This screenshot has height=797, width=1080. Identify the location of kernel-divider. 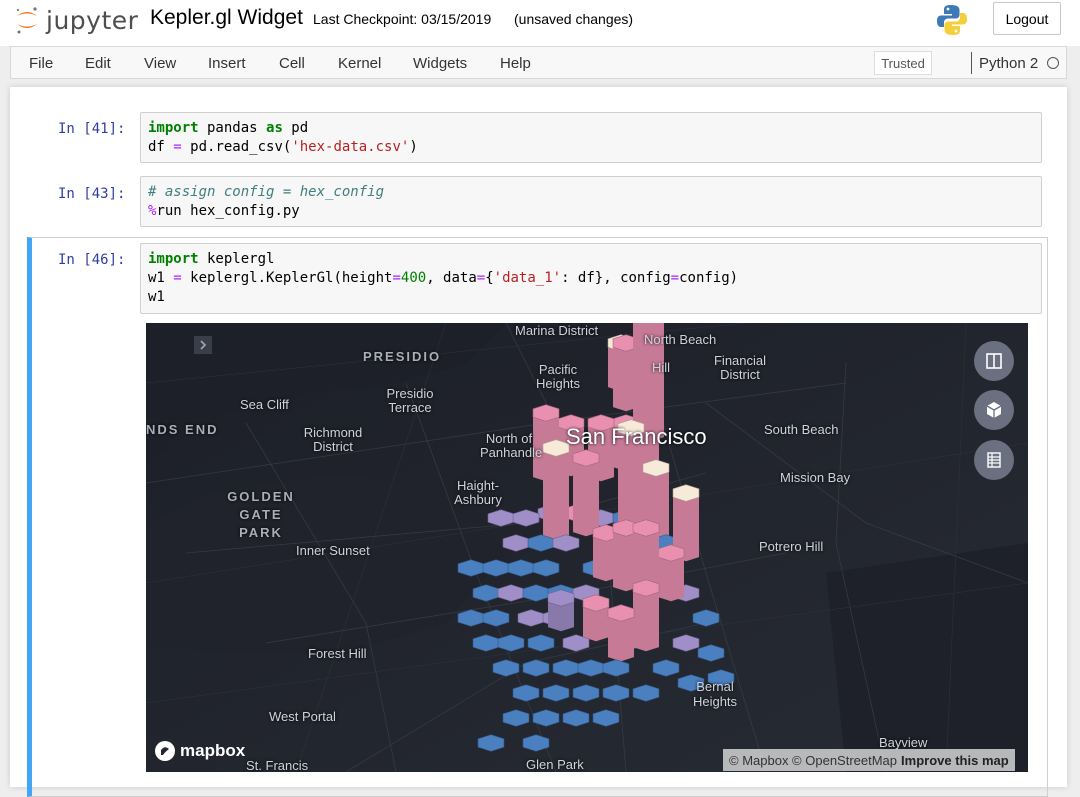
(971, 63).